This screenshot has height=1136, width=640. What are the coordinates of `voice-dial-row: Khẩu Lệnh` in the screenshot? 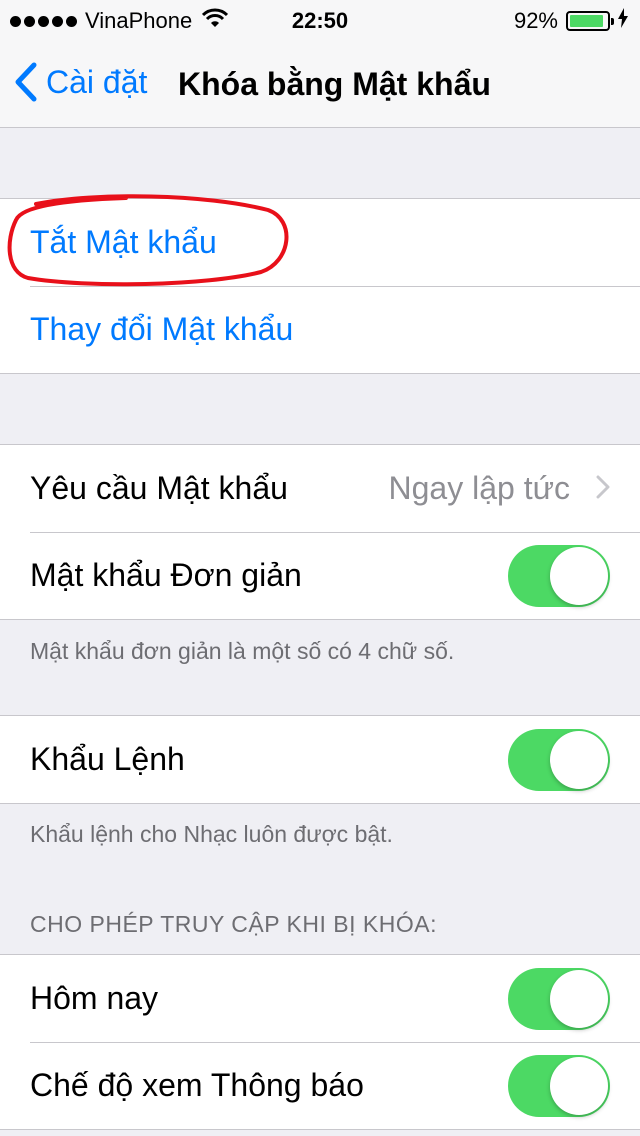 It's located at (320, 759).